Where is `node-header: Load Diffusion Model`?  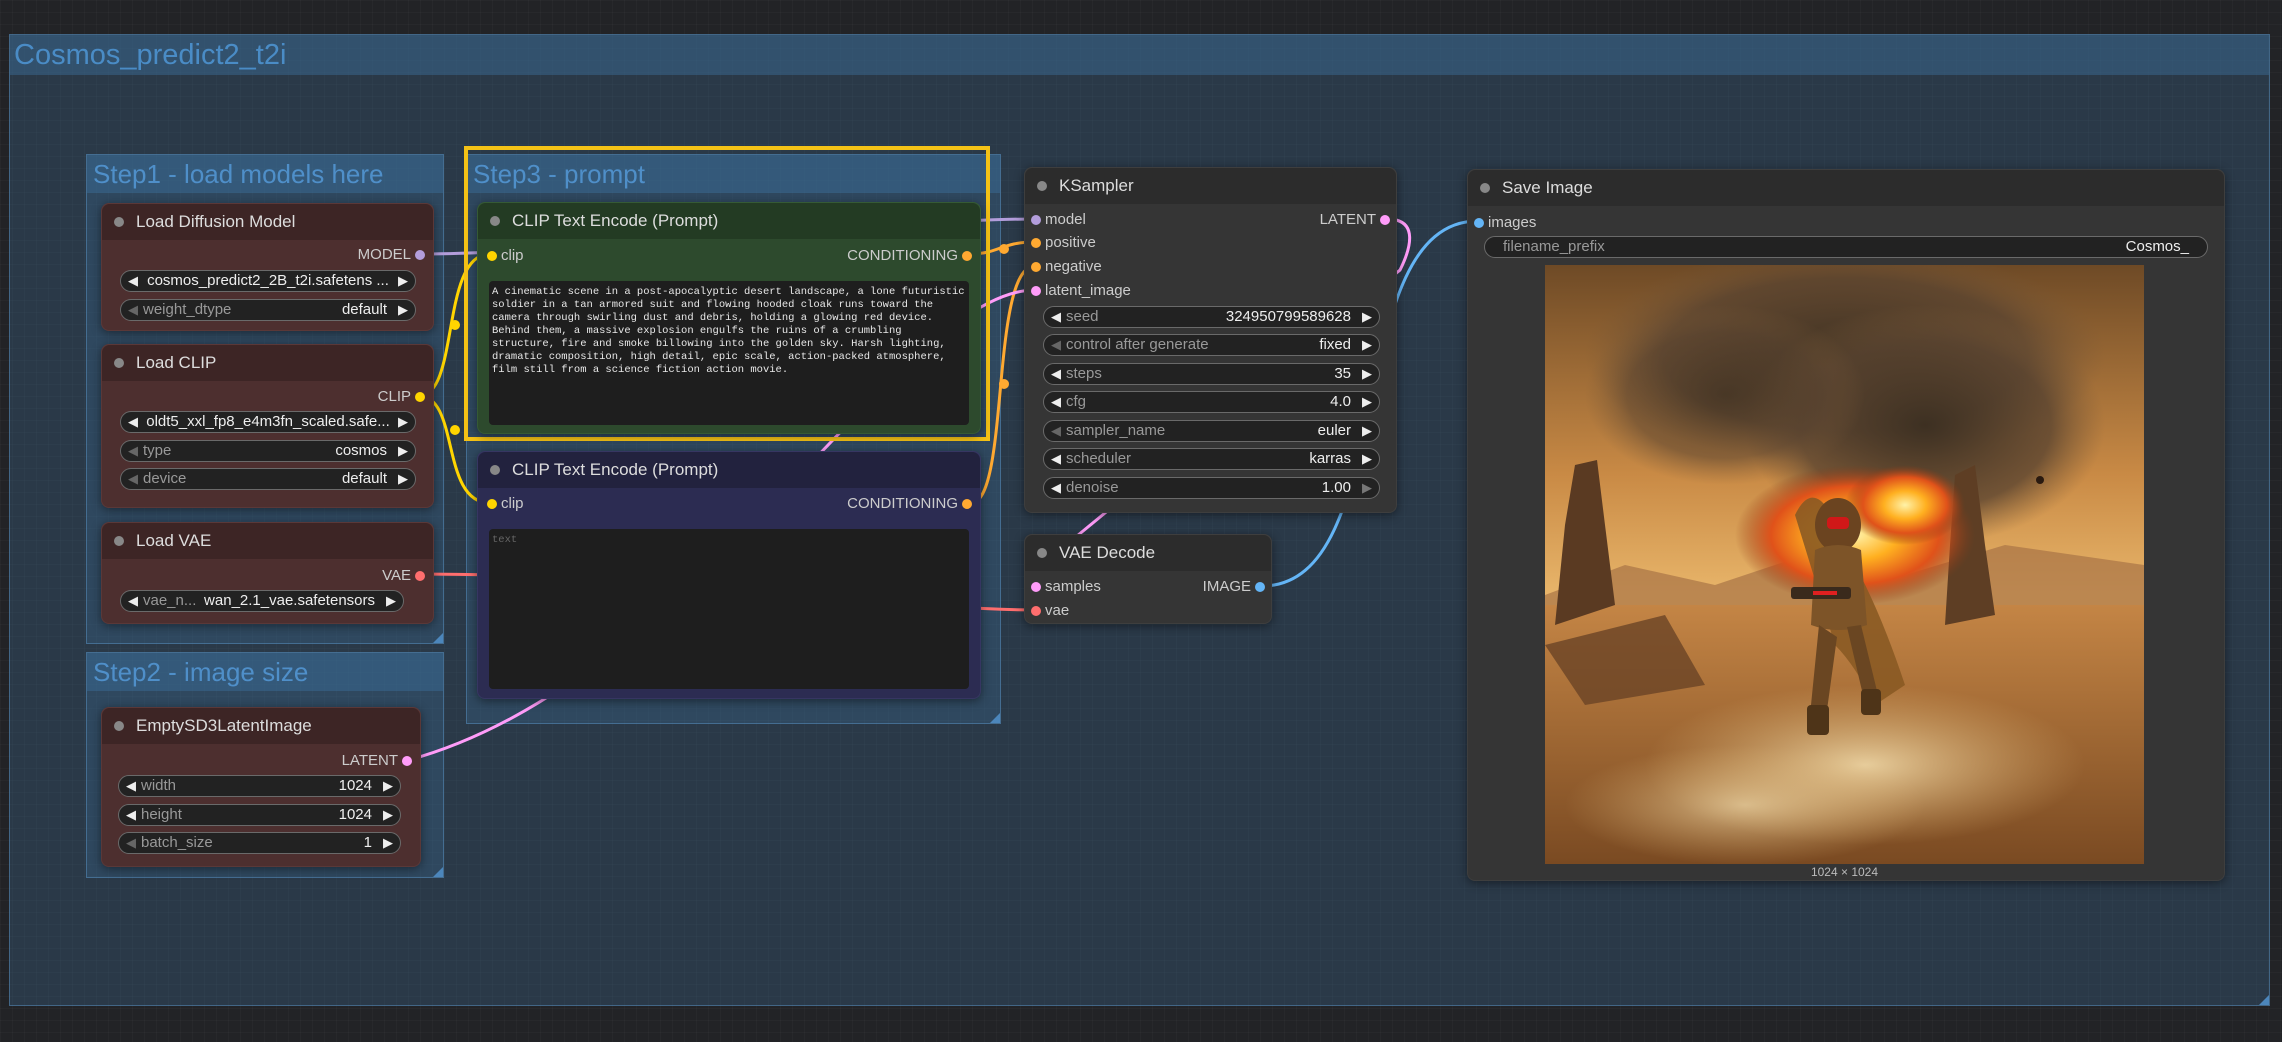 node-header: Load Diffusion Model is located at coordinates (267, 222).